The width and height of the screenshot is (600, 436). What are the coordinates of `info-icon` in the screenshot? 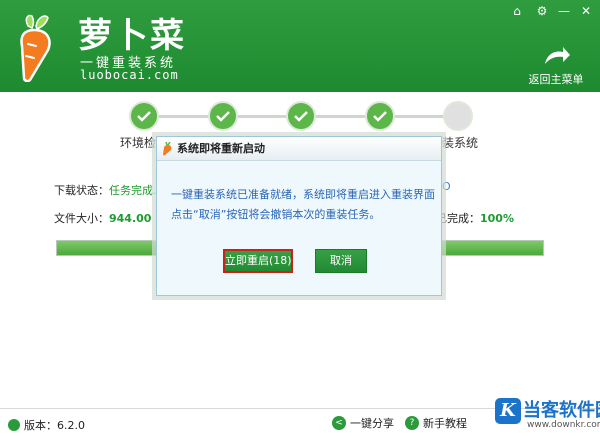 It's located at (14, 425).